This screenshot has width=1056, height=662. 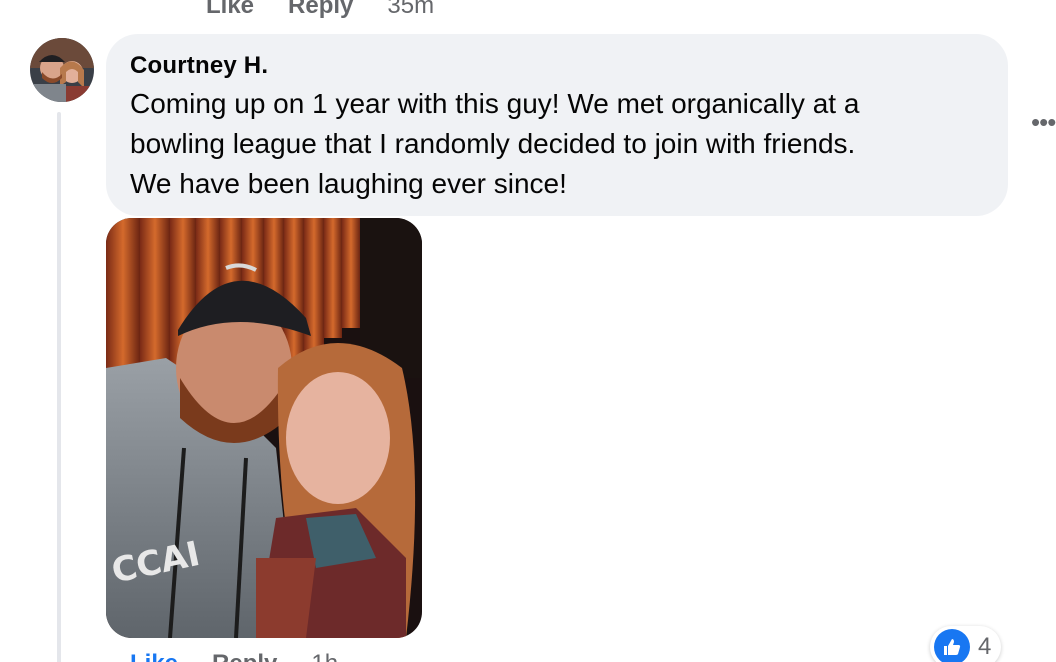 I want to click on avatar, so click(x=62, y=70).